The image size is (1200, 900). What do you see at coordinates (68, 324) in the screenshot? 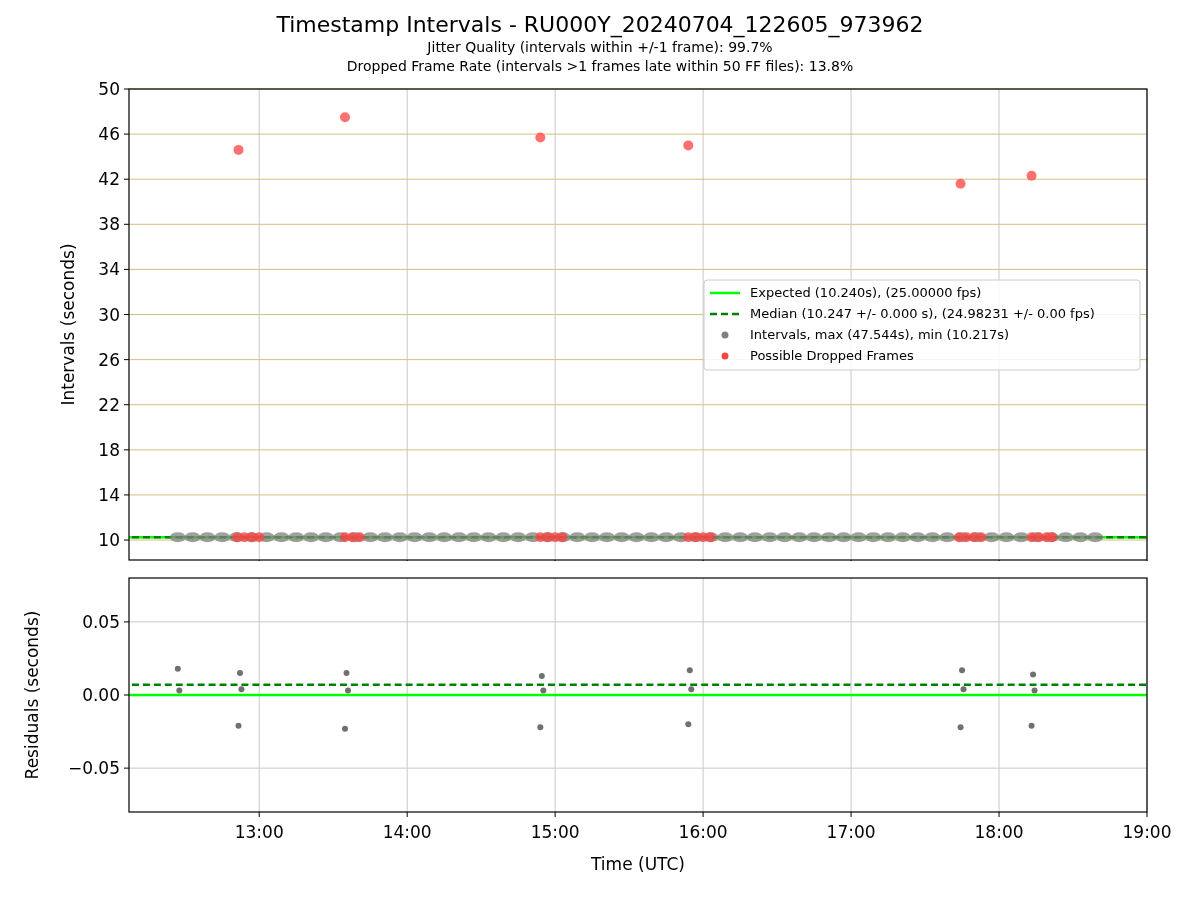
I see `axis-label: Intervals (seconds)` at bounding box center [68, 324].